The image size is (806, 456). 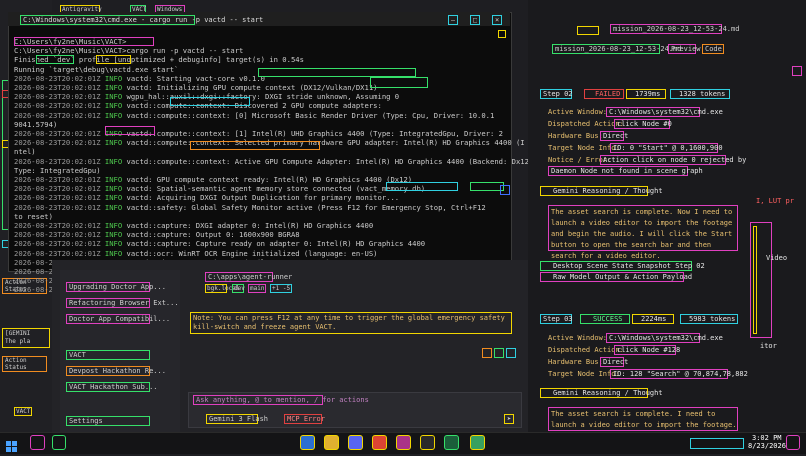 What do you see at coordinates (674, 29) in the screenshot?
I see `tab-mission-file-1: mission_2026-08-23_12-53-24.md` at bounding box center [674, 29].